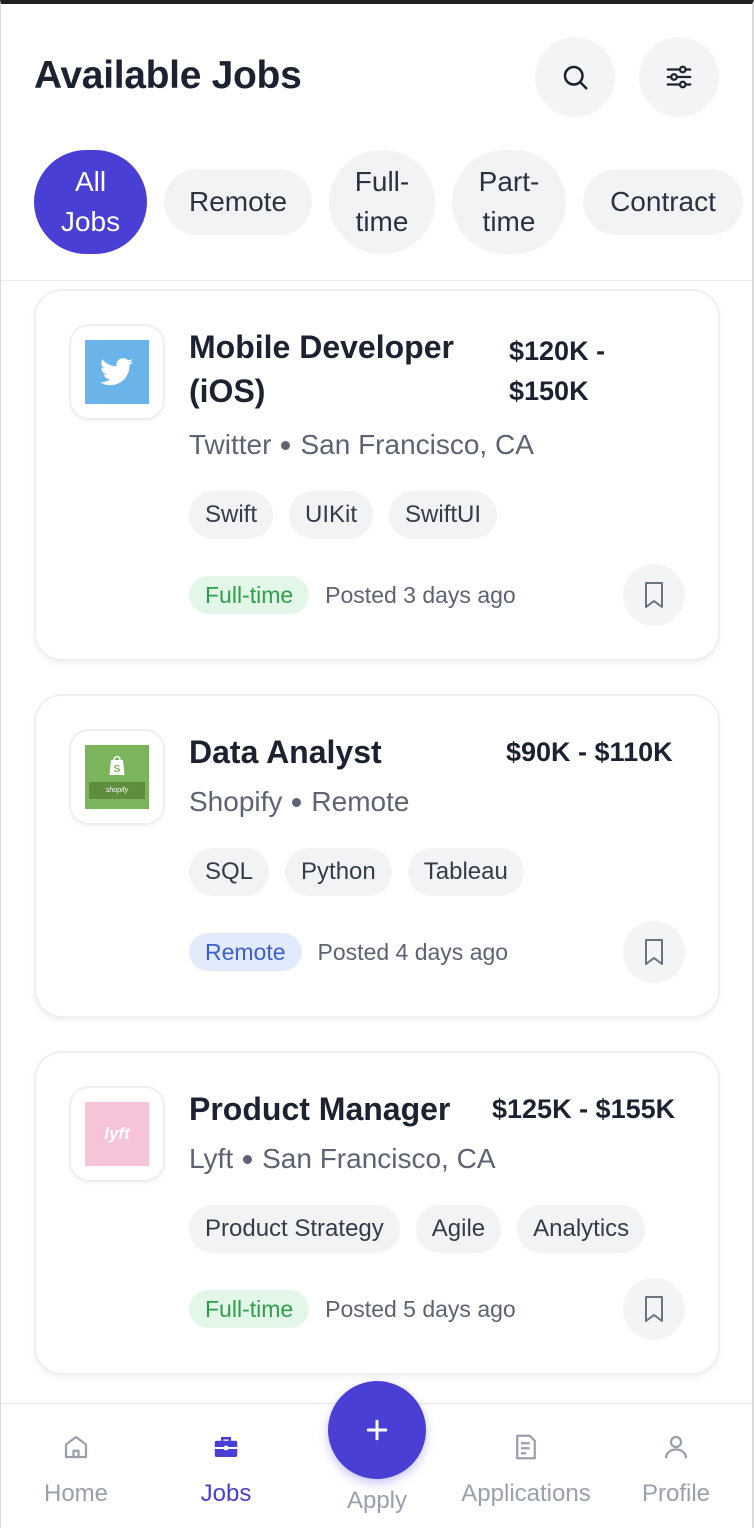  I want to click on job-type-badge: Remote, so click(245, 952).